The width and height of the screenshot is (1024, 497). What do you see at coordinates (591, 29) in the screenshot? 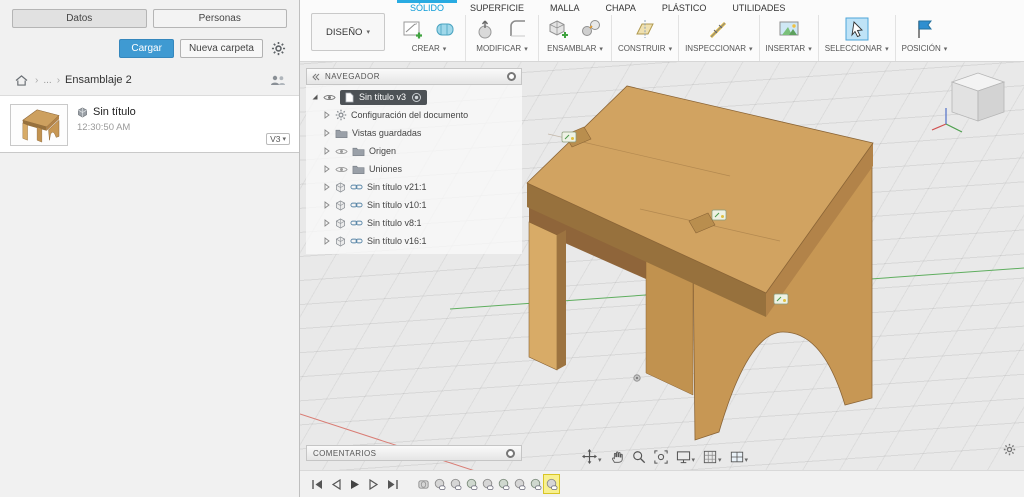
I see `joint-icon` at bounding box center [591, 29].